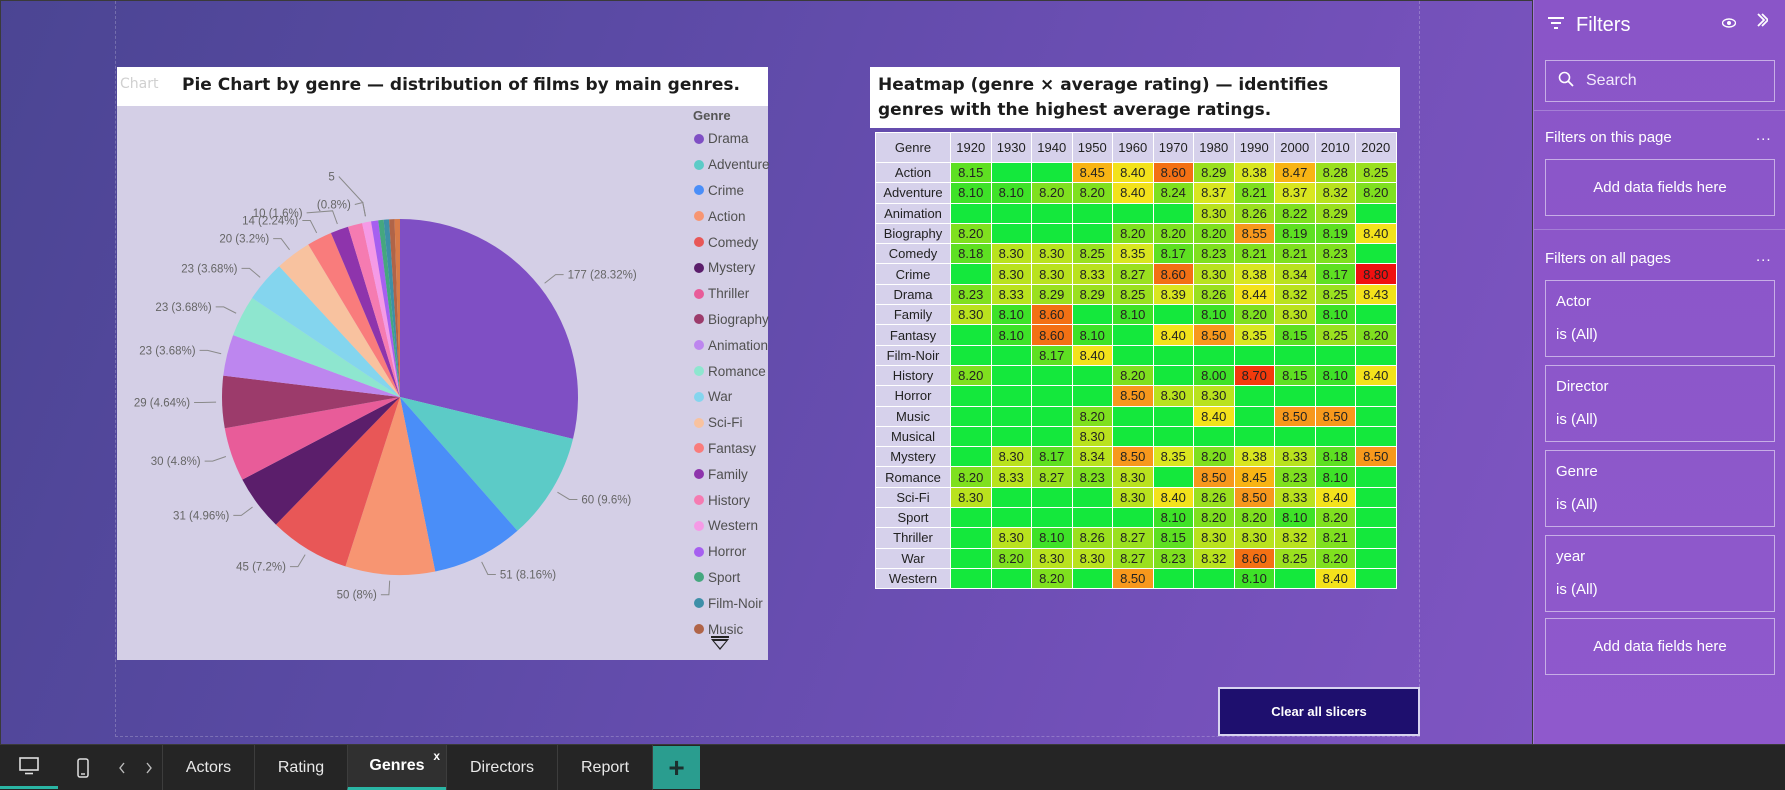 Image resolution: width=1785 pixels, height=790 pixels. Describe the element at coordinates (1295, 213) in the screenshot. I see `heatmap-cell: 8.22` at that location.